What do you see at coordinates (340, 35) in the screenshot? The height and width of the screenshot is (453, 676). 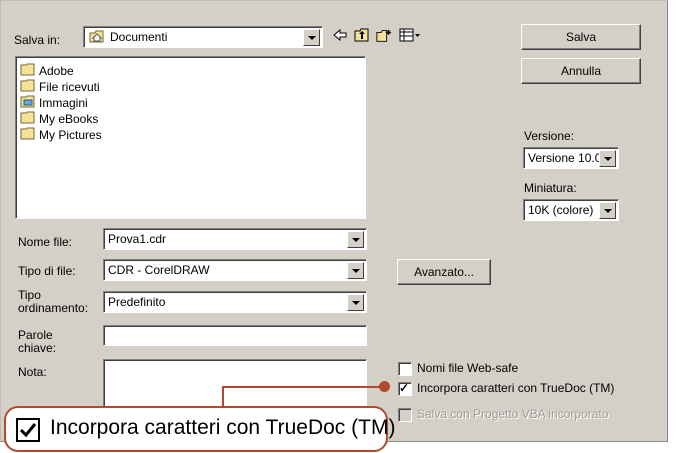 I see `back-icon` at bounding box center [340, 35].